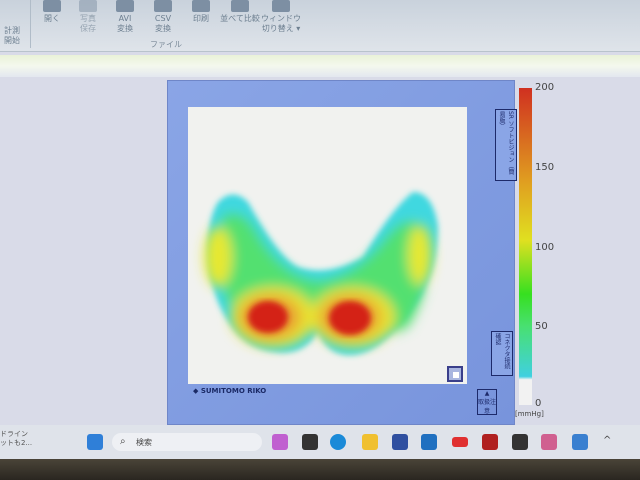 The width and height of the screenshot is (640, 480). I want to click on ribbon-group-label: ファイル, so click(166, 44).